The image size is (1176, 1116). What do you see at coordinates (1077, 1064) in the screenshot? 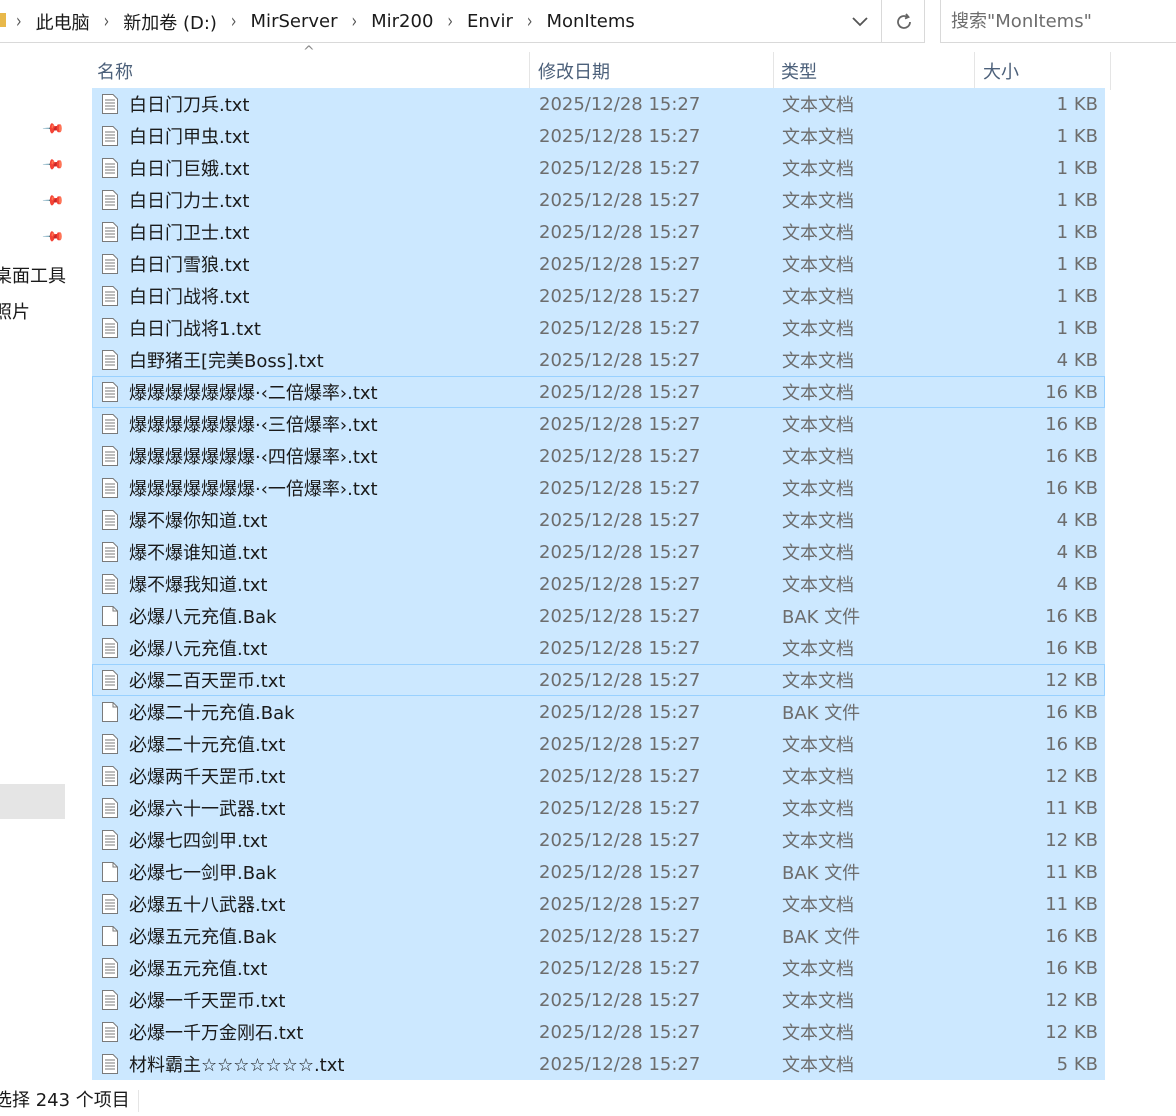
I see `file-size: 5 KB` at bounding box center [1077, 1064].